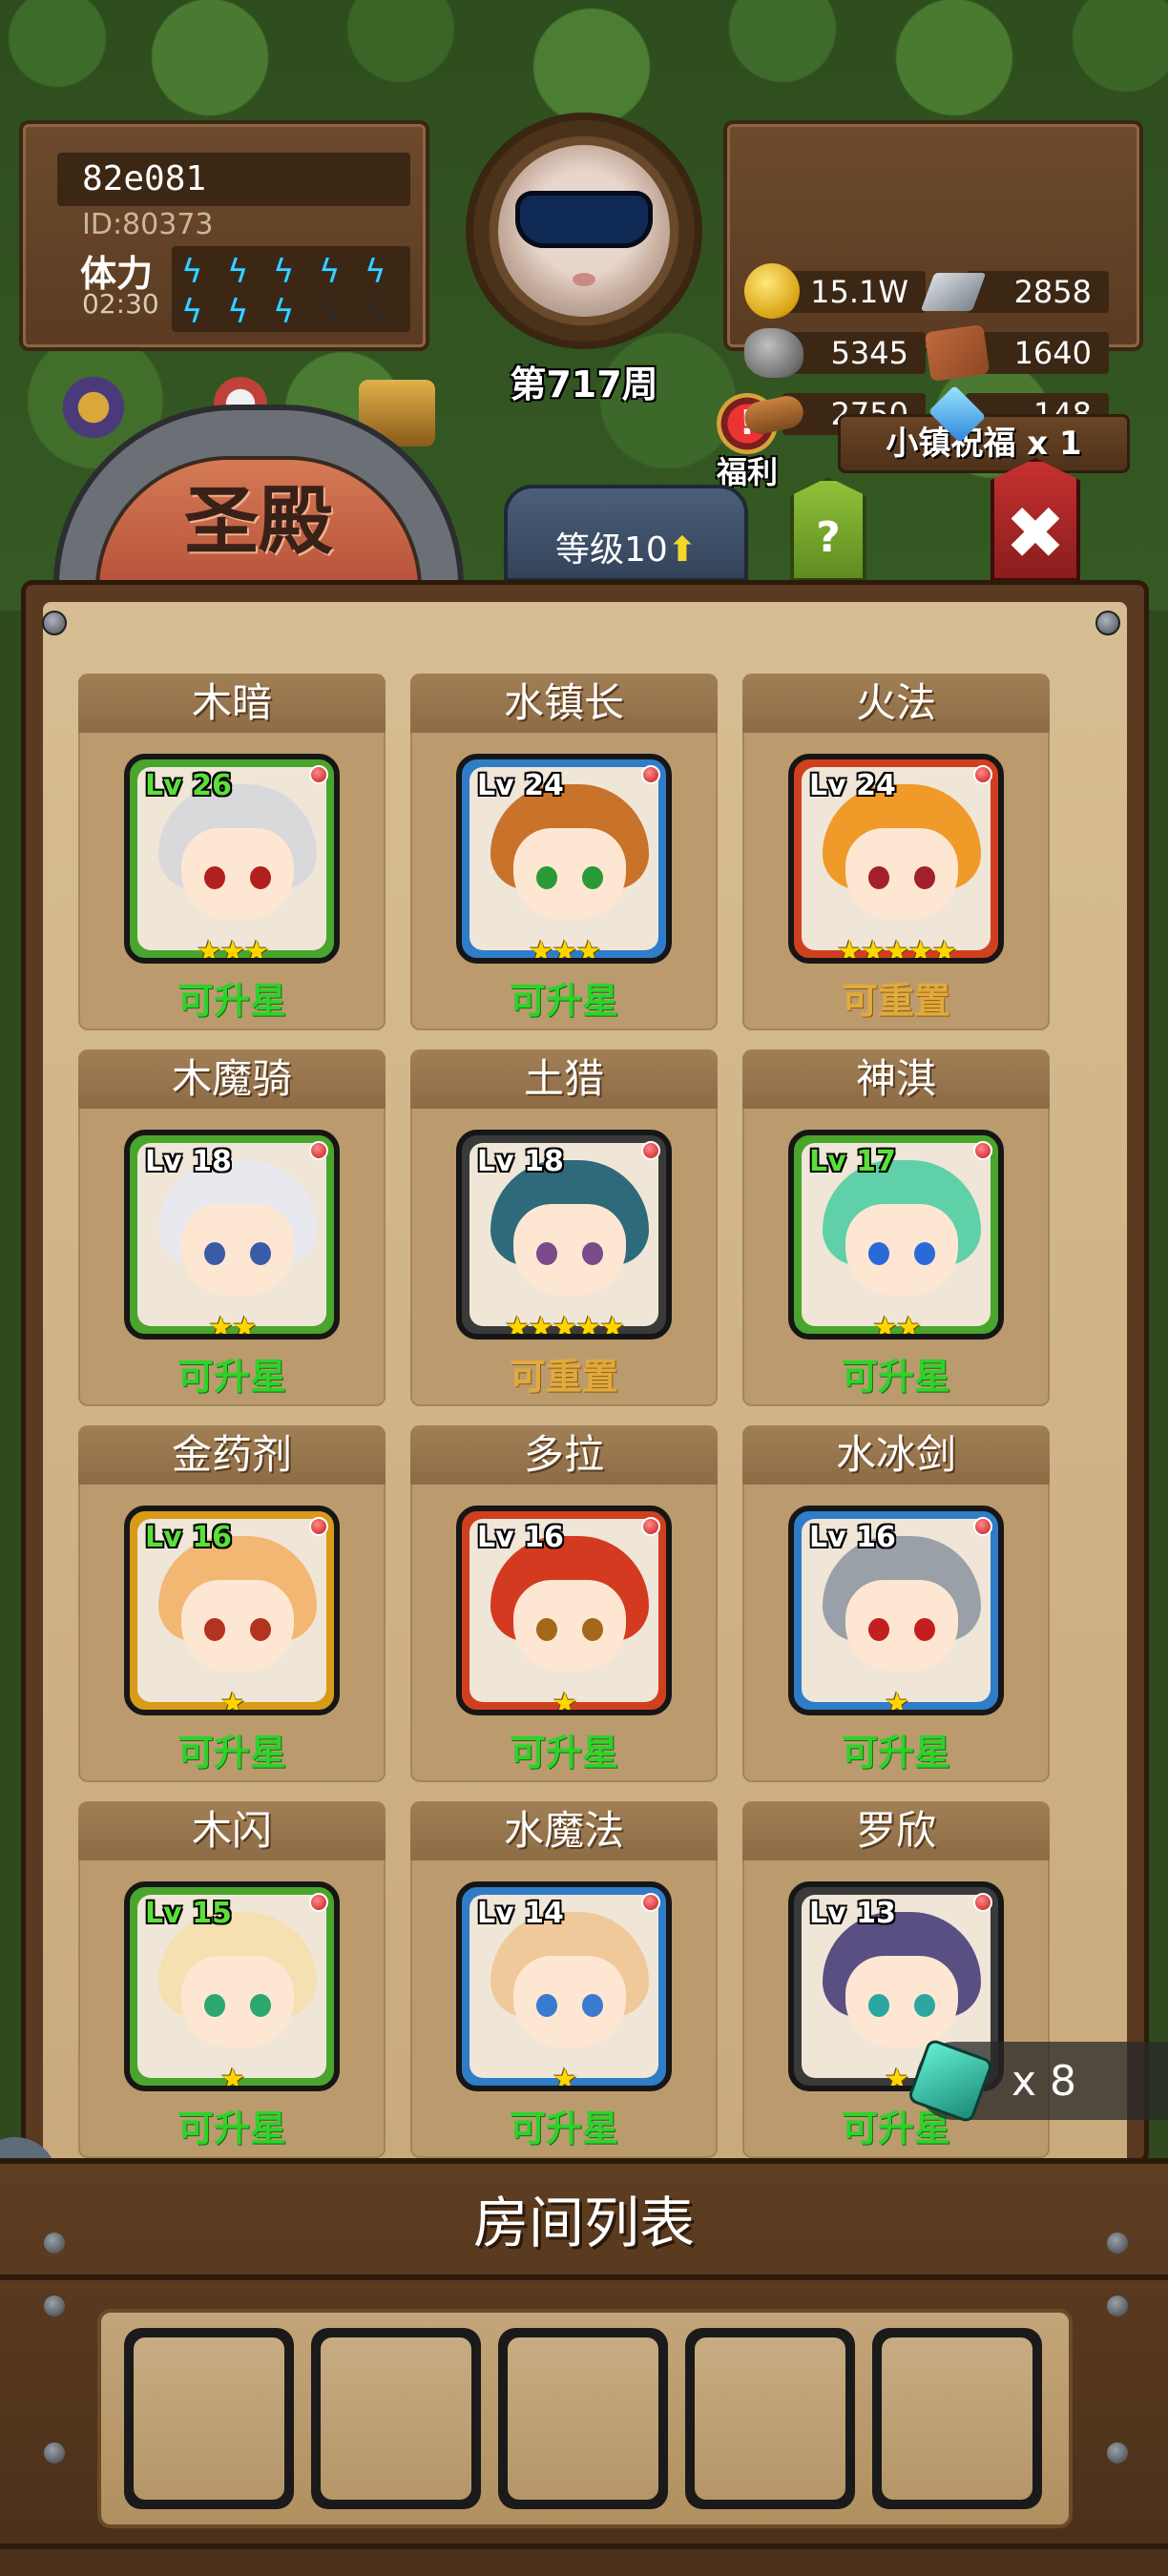 This screenshot has width=1168, height=2576. I want to click on resource-value: 15.1W, so click(854, 292).